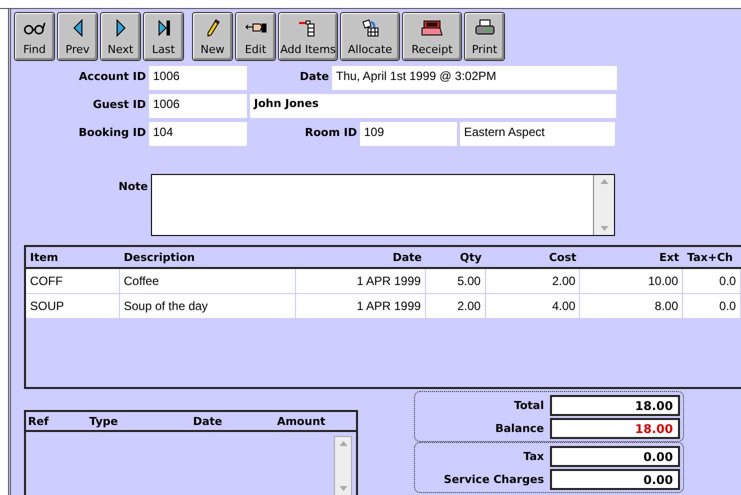 The width and height of the screenshot is (741, 495). What do you see at coordinates (159, 257) in the screenshot?
I see `column-header: Description` at bounding box center [159, 257].